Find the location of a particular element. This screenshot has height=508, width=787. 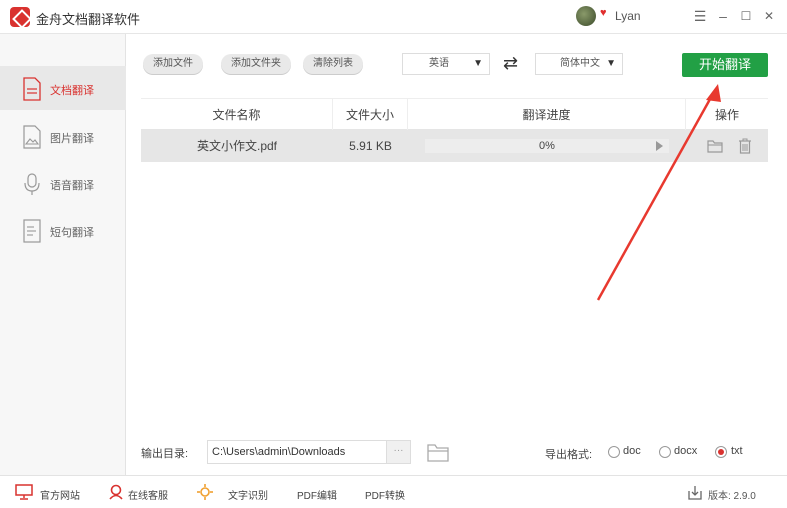

format-label-txt: txt is located at coordinates (737, 451).